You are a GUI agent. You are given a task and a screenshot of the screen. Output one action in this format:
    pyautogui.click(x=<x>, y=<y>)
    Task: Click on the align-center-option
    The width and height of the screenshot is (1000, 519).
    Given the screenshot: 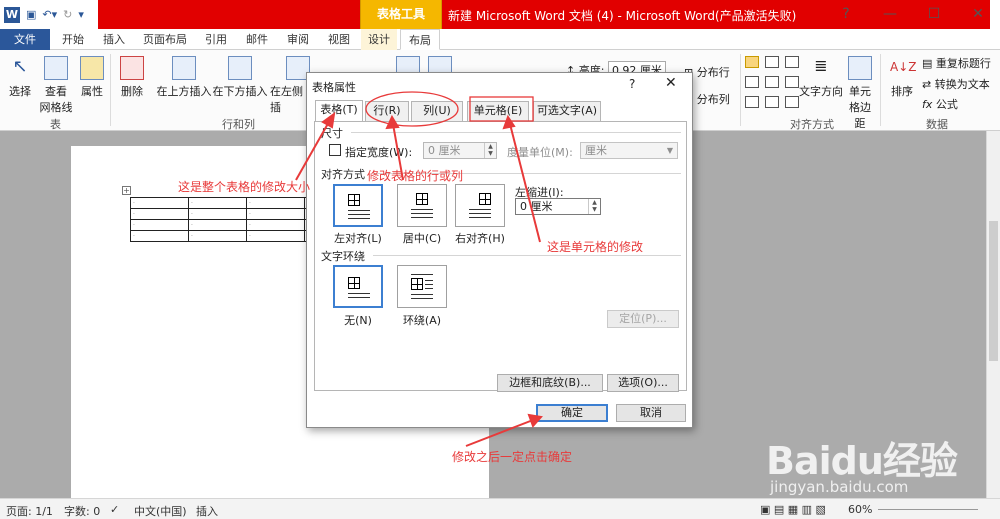 What is the action you would take?
    pyautogui.click(x=422, y=205)
    